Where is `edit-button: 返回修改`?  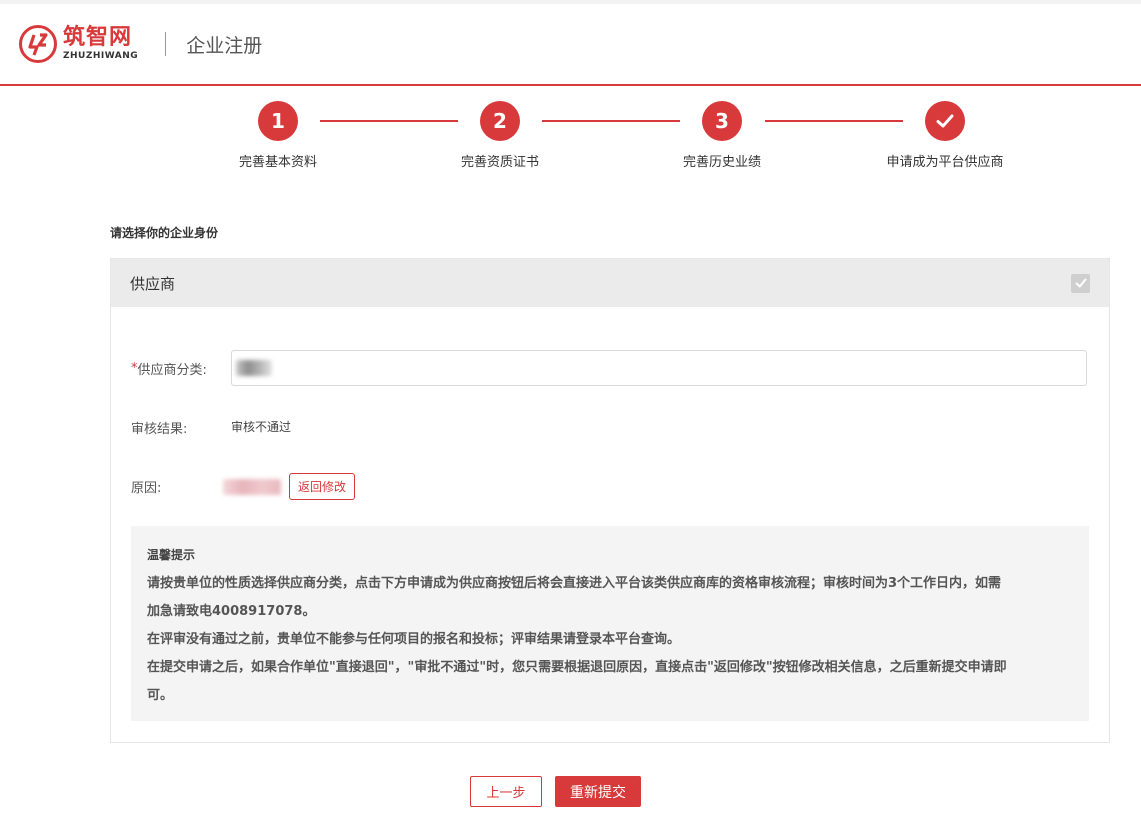
edit-button: 返回修改 is located at coordinates (322, 486).